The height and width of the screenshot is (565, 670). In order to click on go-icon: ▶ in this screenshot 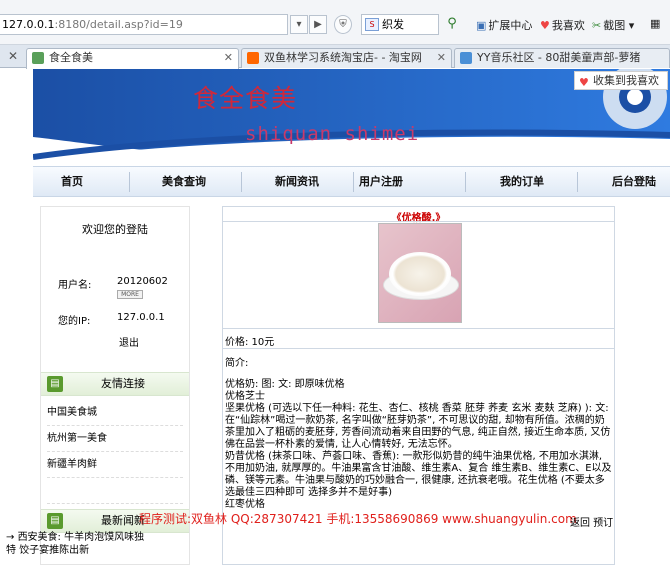, I will do `click(318, 24)`.